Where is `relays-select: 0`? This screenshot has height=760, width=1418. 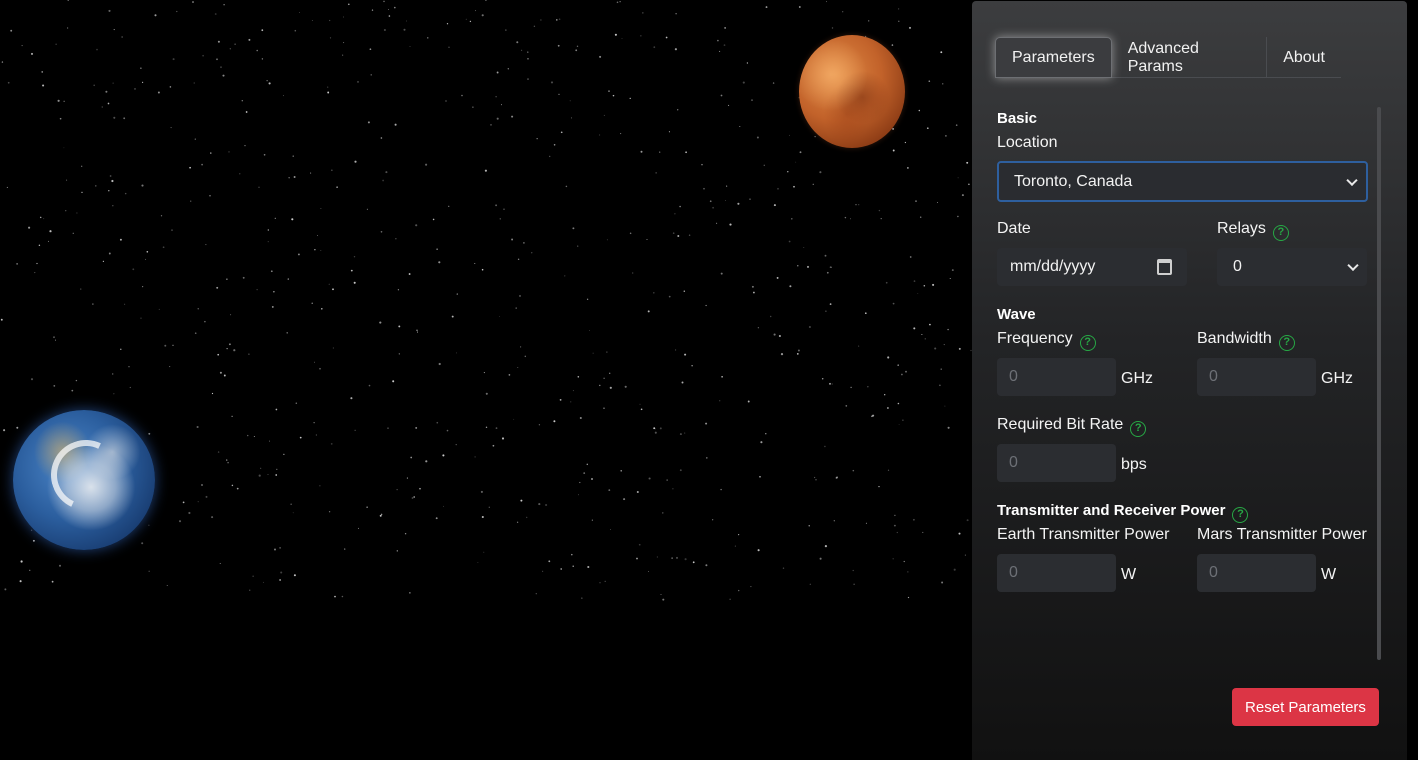 relays-select: 0 is located at coordinates (1292, 267).